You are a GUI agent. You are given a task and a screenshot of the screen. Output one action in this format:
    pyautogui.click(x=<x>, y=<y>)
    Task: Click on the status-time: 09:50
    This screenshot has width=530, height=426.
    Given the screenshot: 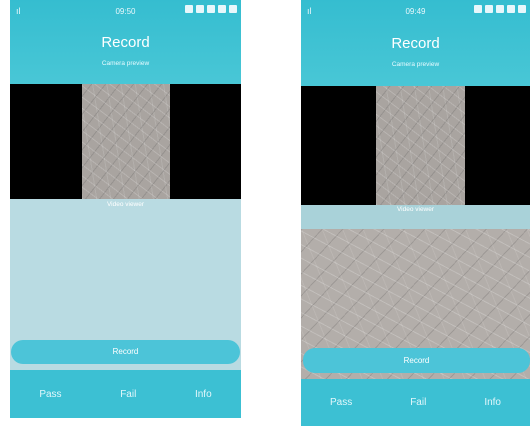 What is the action you would take?
    pyautogui.click(x=125, y=11)
    